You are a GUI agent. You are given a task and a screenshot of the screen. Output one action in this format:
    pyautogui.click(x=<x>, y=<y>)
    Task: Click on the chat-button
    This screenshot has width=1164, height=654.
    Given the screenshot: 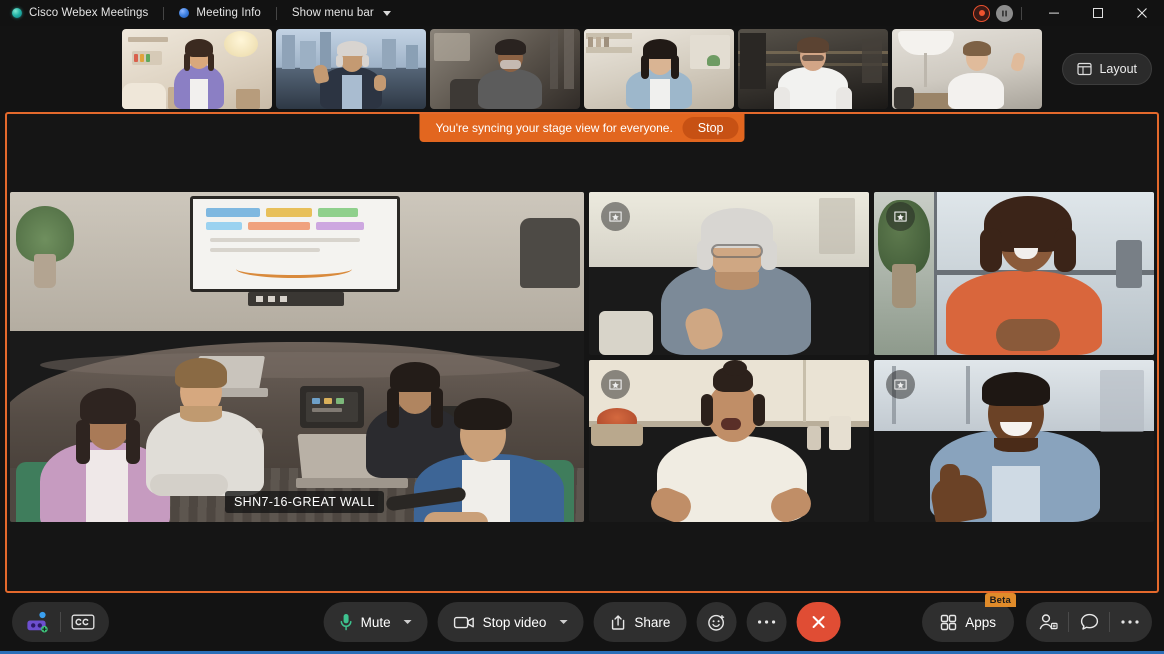 What is the action you would take?
    pyautogui.click(x=1089, y=622)
    